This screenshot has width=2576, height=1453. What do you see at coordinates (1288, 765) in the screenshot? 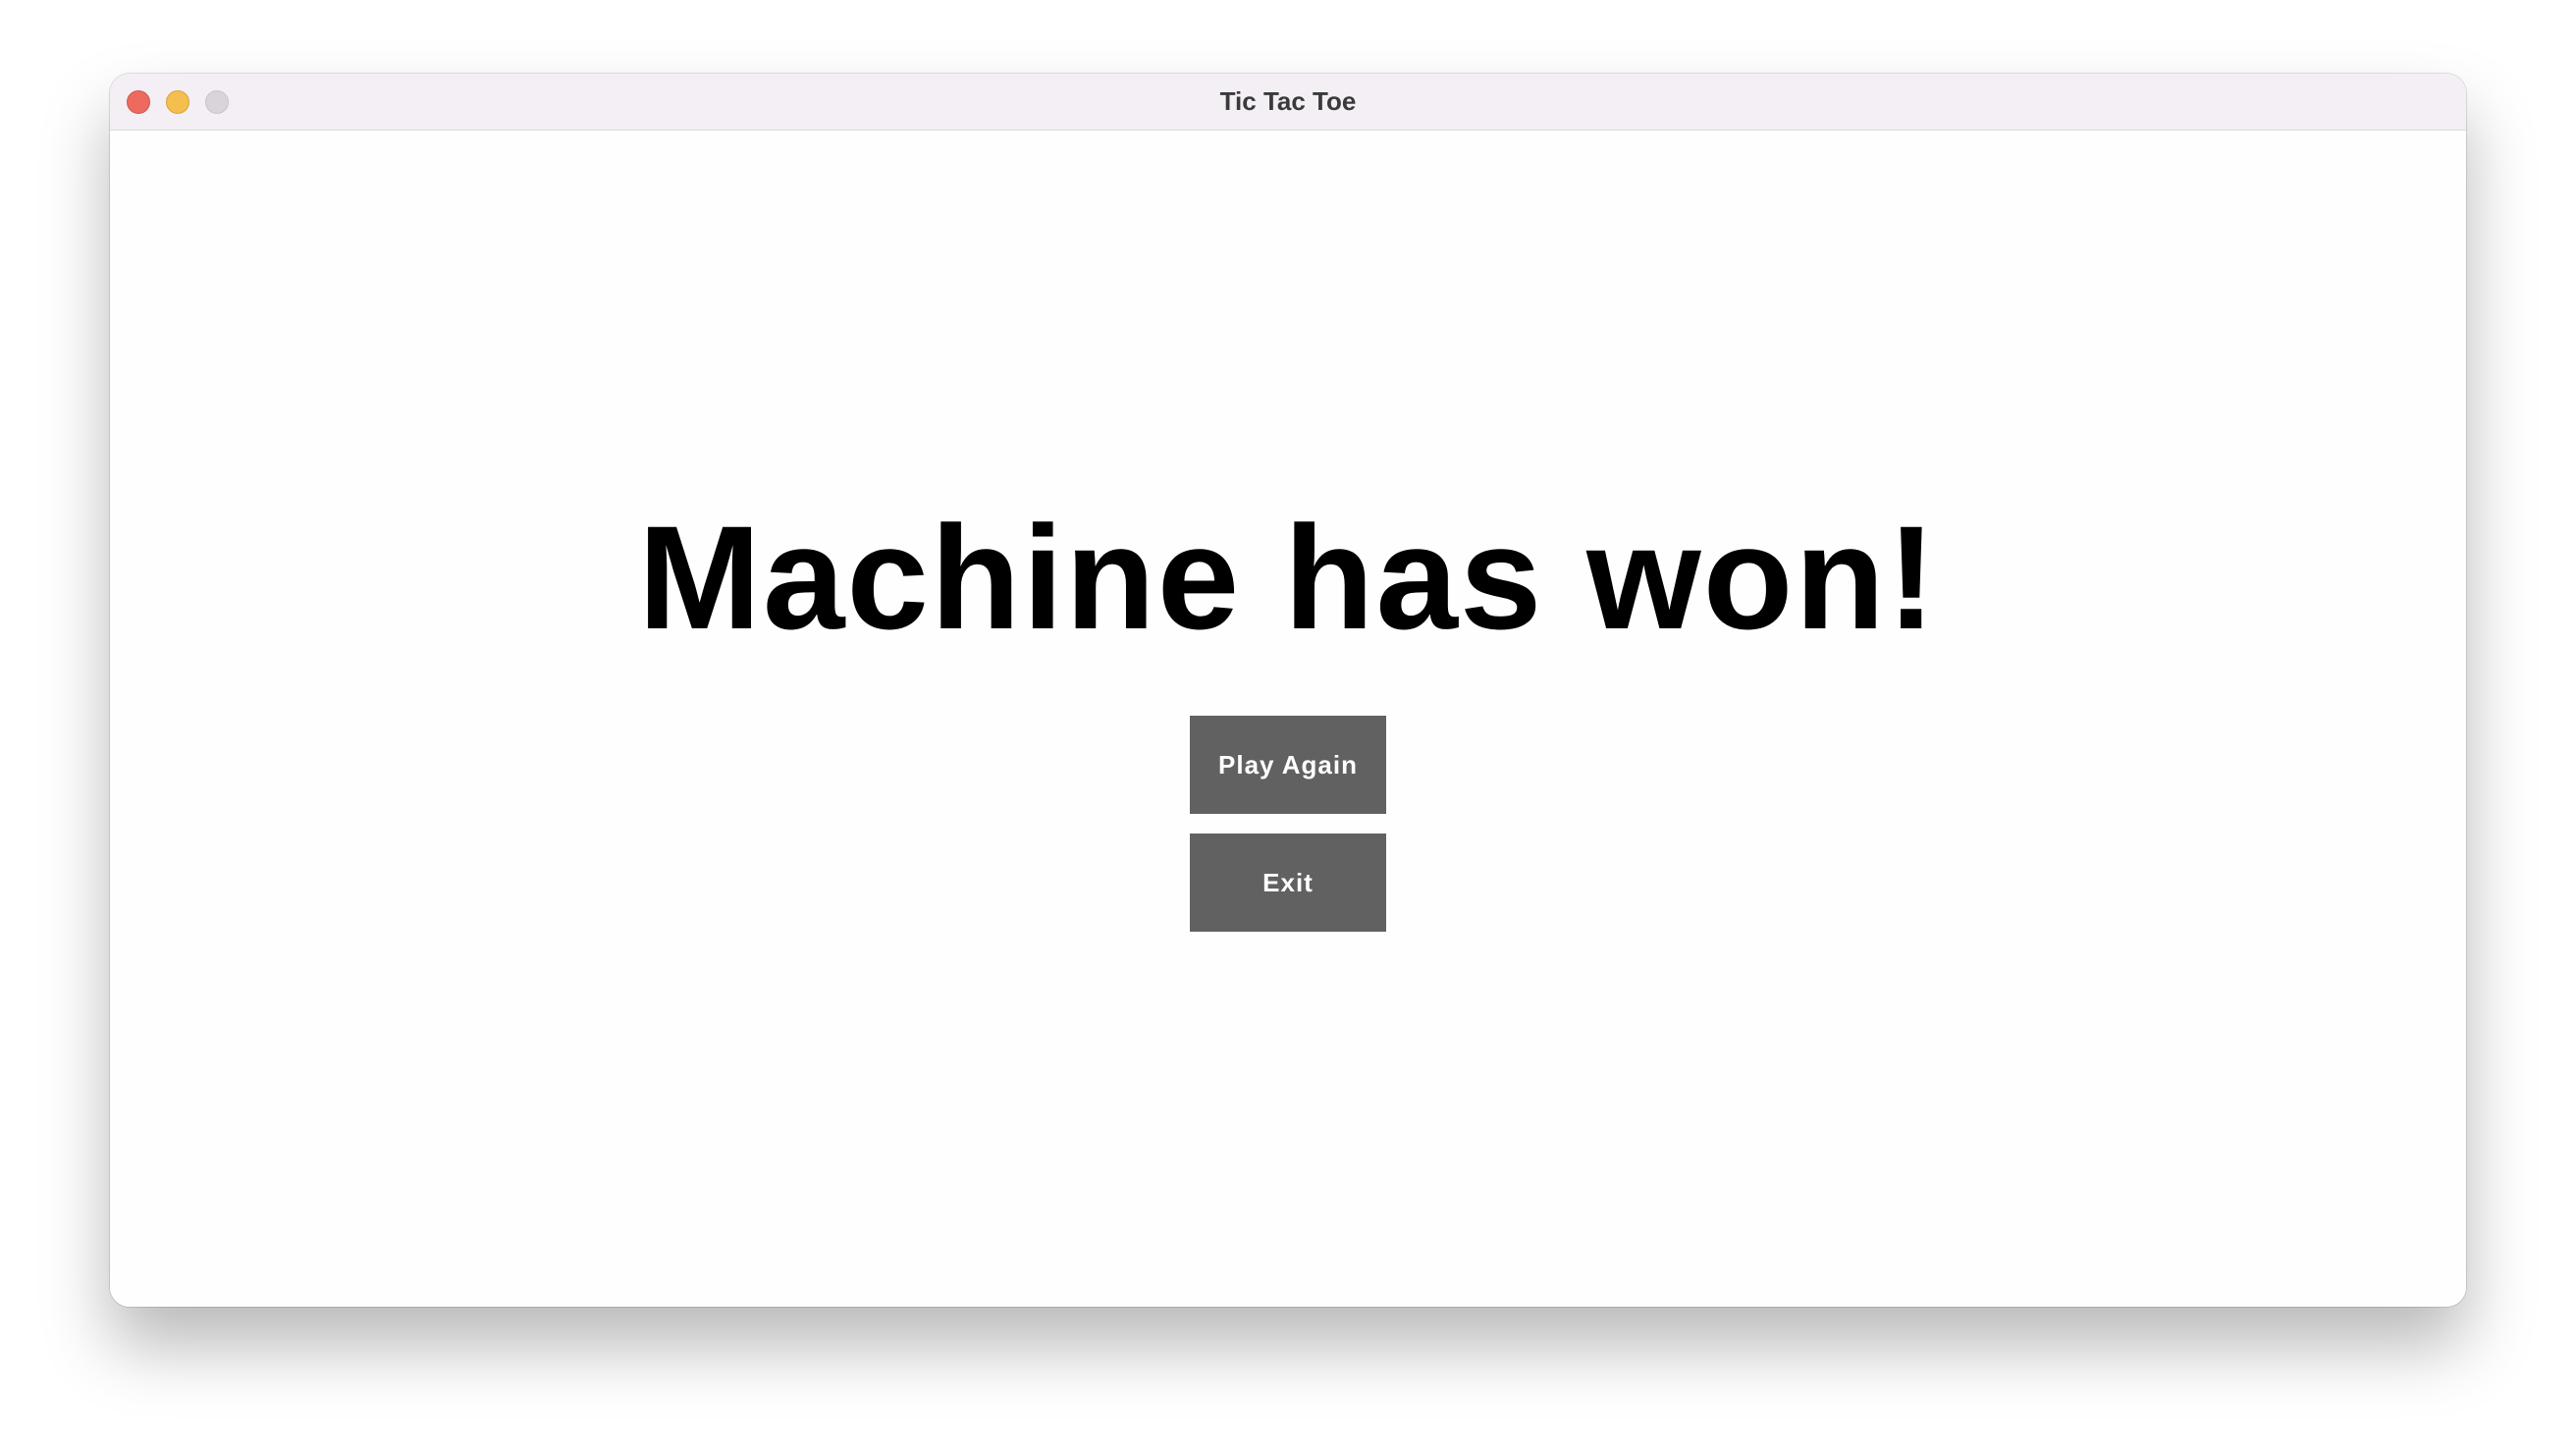
I see `play-again-button: Play Again` at bounding box center [1288, 765].